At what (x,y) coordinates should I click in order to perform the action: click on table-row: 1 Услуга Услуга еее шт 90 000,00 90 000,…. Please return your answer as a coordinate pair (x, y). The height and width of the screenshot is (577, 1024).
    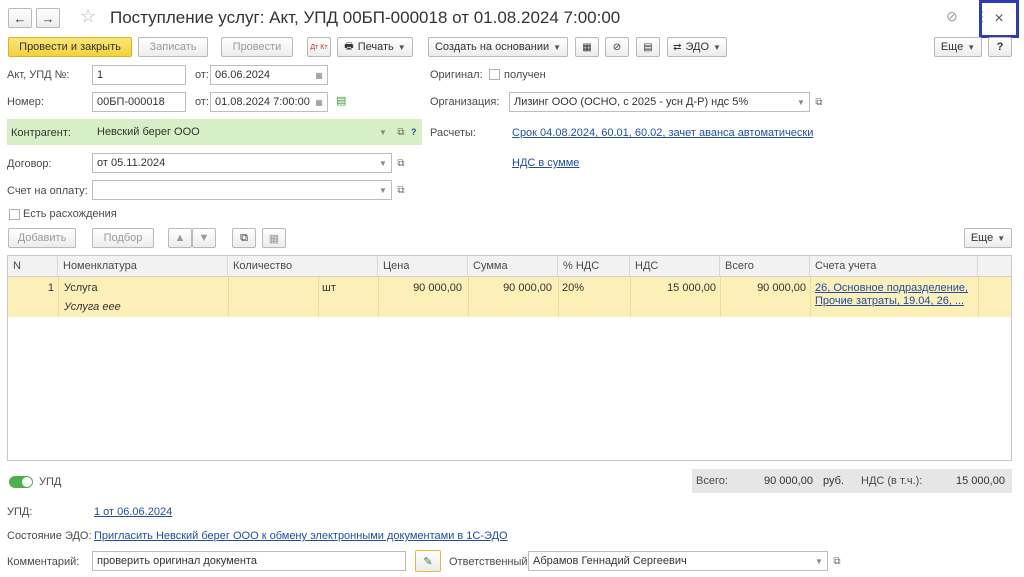
    Looking at the image, I should click on (509, 297).